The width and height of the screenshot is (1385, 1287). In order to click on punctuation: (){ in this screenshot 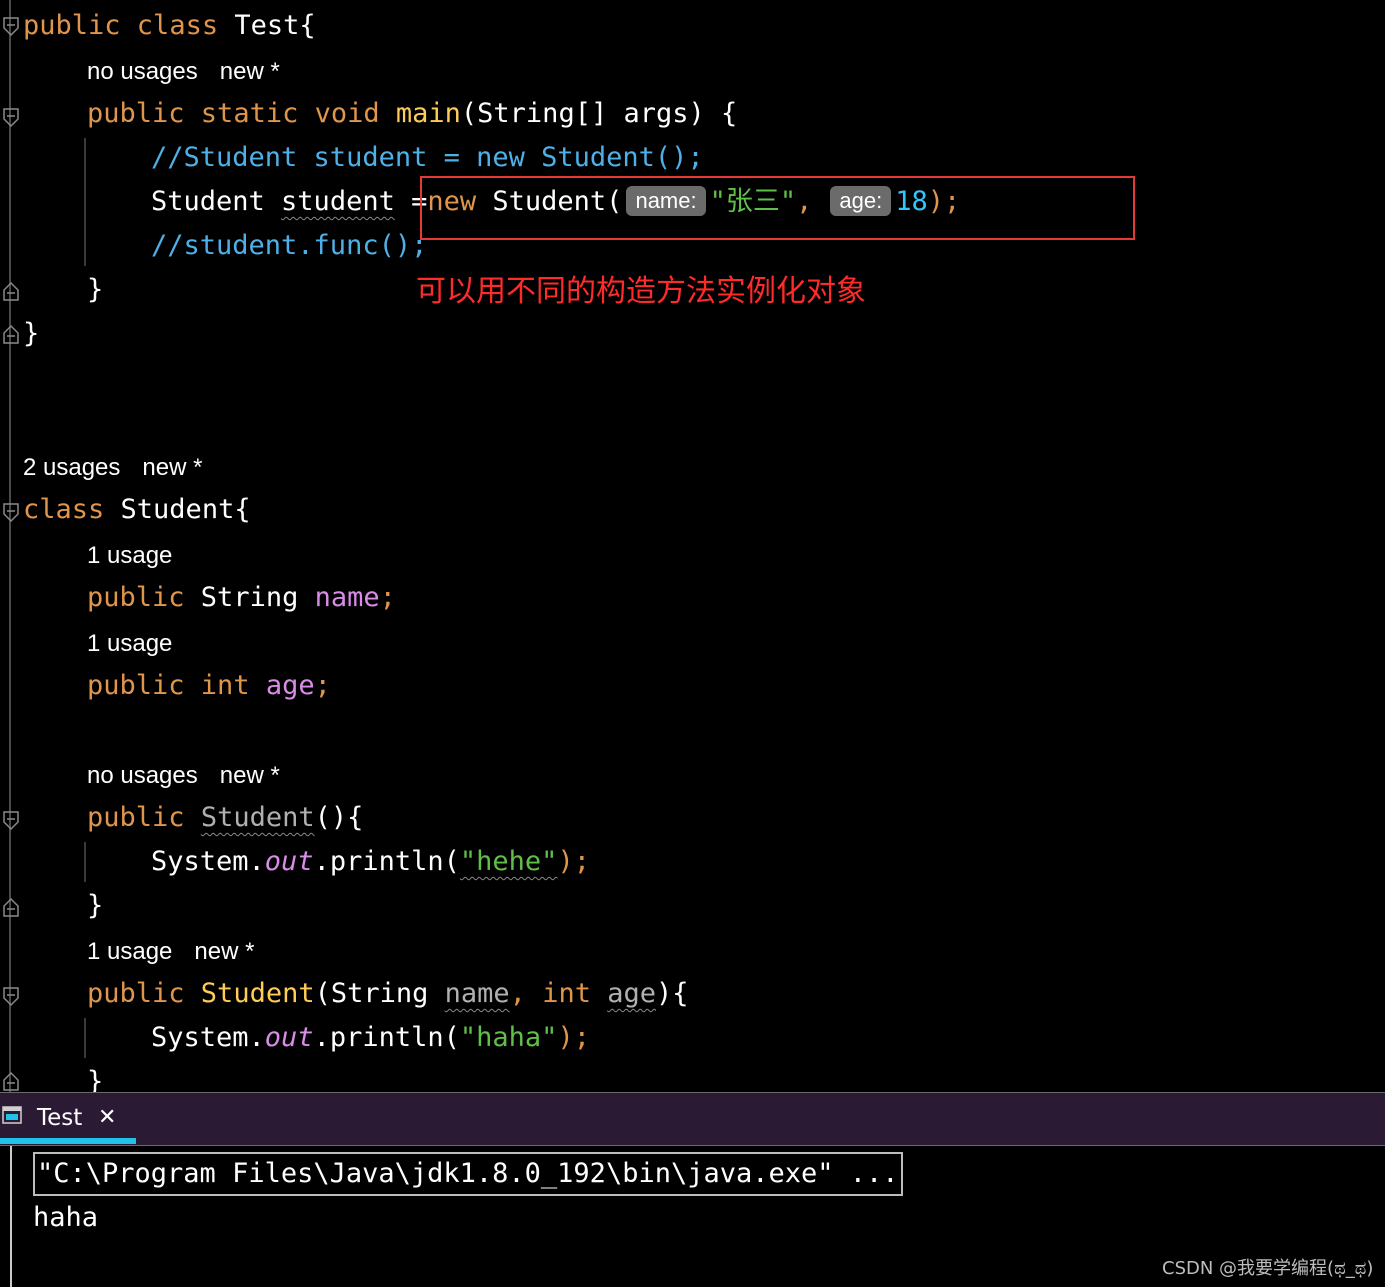, I will do `click(339, 817)`.